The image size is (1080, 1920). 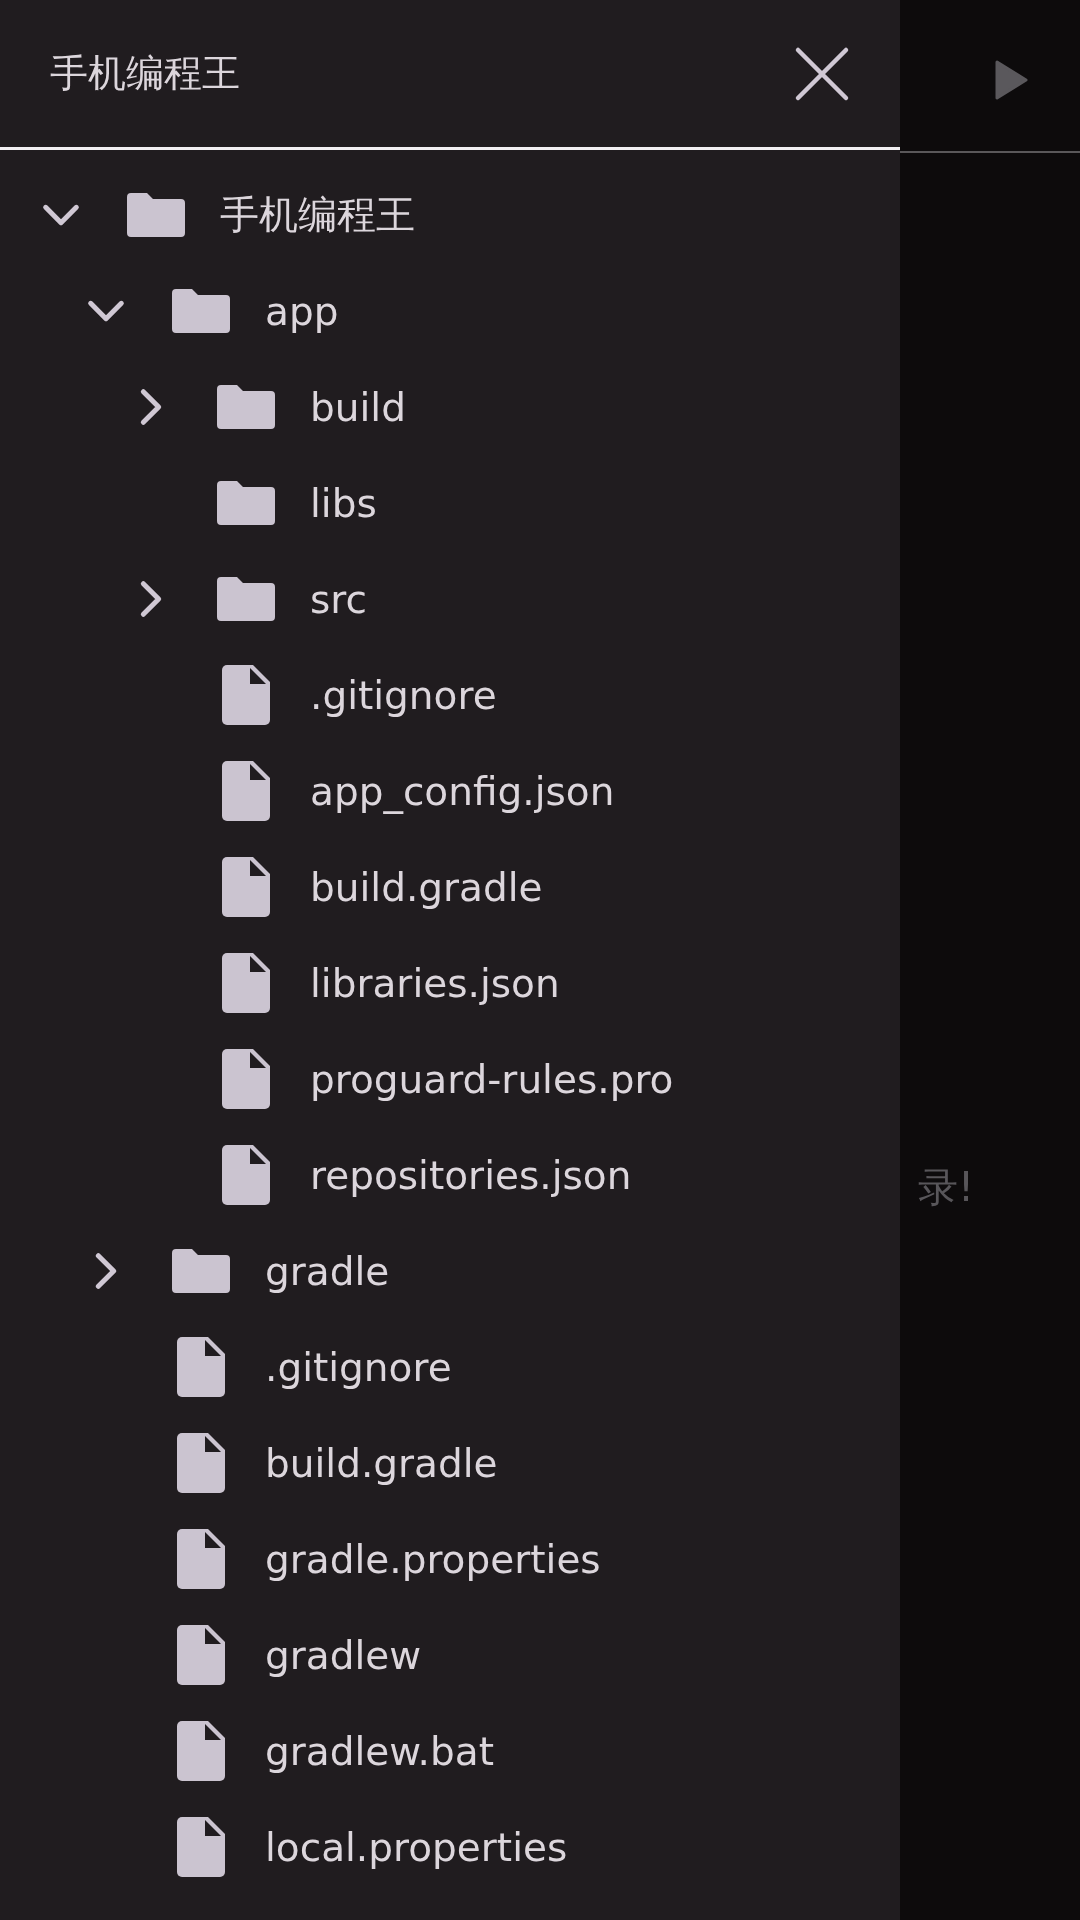 What do you see at coordinates (343, 503) in the screenshot?
I see `folder-name: libs` at bounding box center [343, 503].